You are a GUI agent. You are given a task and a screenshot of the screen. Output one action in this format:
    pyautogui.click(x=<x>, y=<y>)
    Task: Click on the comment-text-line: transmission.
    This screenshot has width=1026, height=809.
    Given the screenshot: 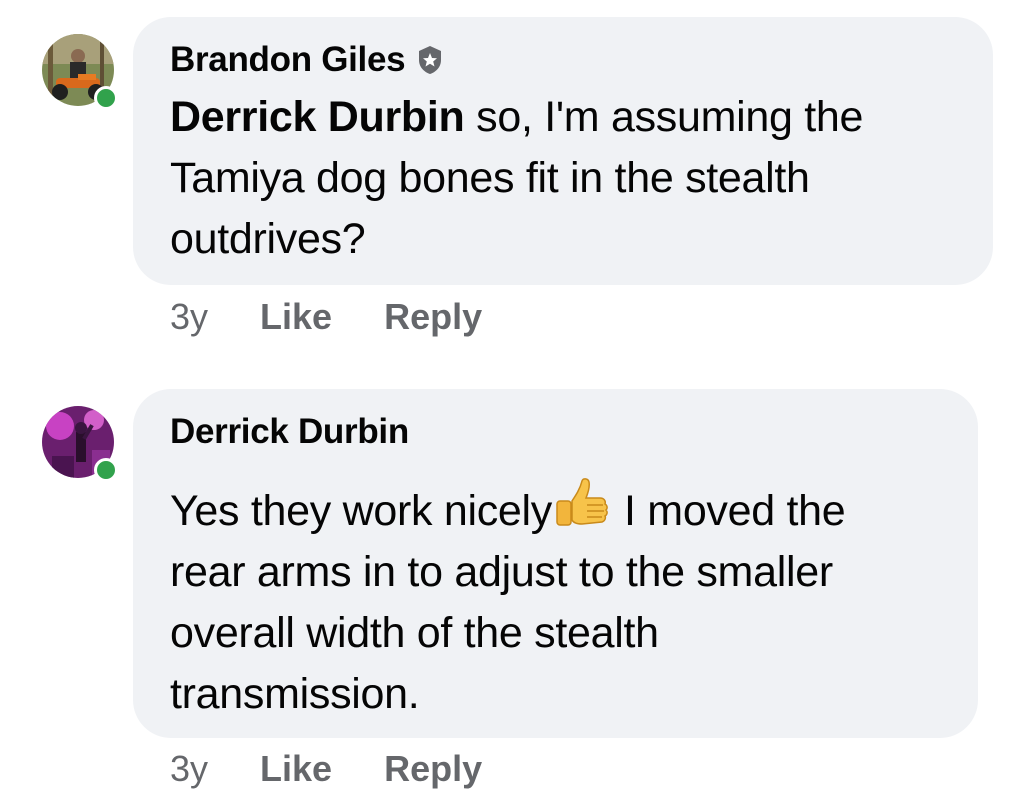 What is the action you would take?
    pyautogui.click(x=295, y=694)
    